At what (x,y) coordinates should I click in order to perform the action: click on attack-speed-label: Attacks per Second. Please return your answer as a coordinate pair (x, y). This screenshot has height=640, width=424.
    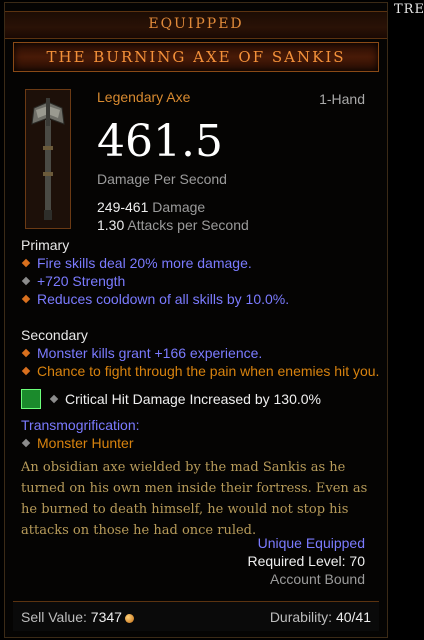
    Looking at the image, I should click on (188, 225).